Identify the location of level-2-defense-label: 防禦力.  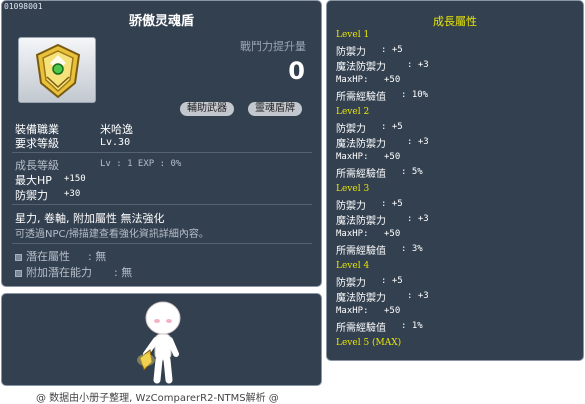
(351, 129).